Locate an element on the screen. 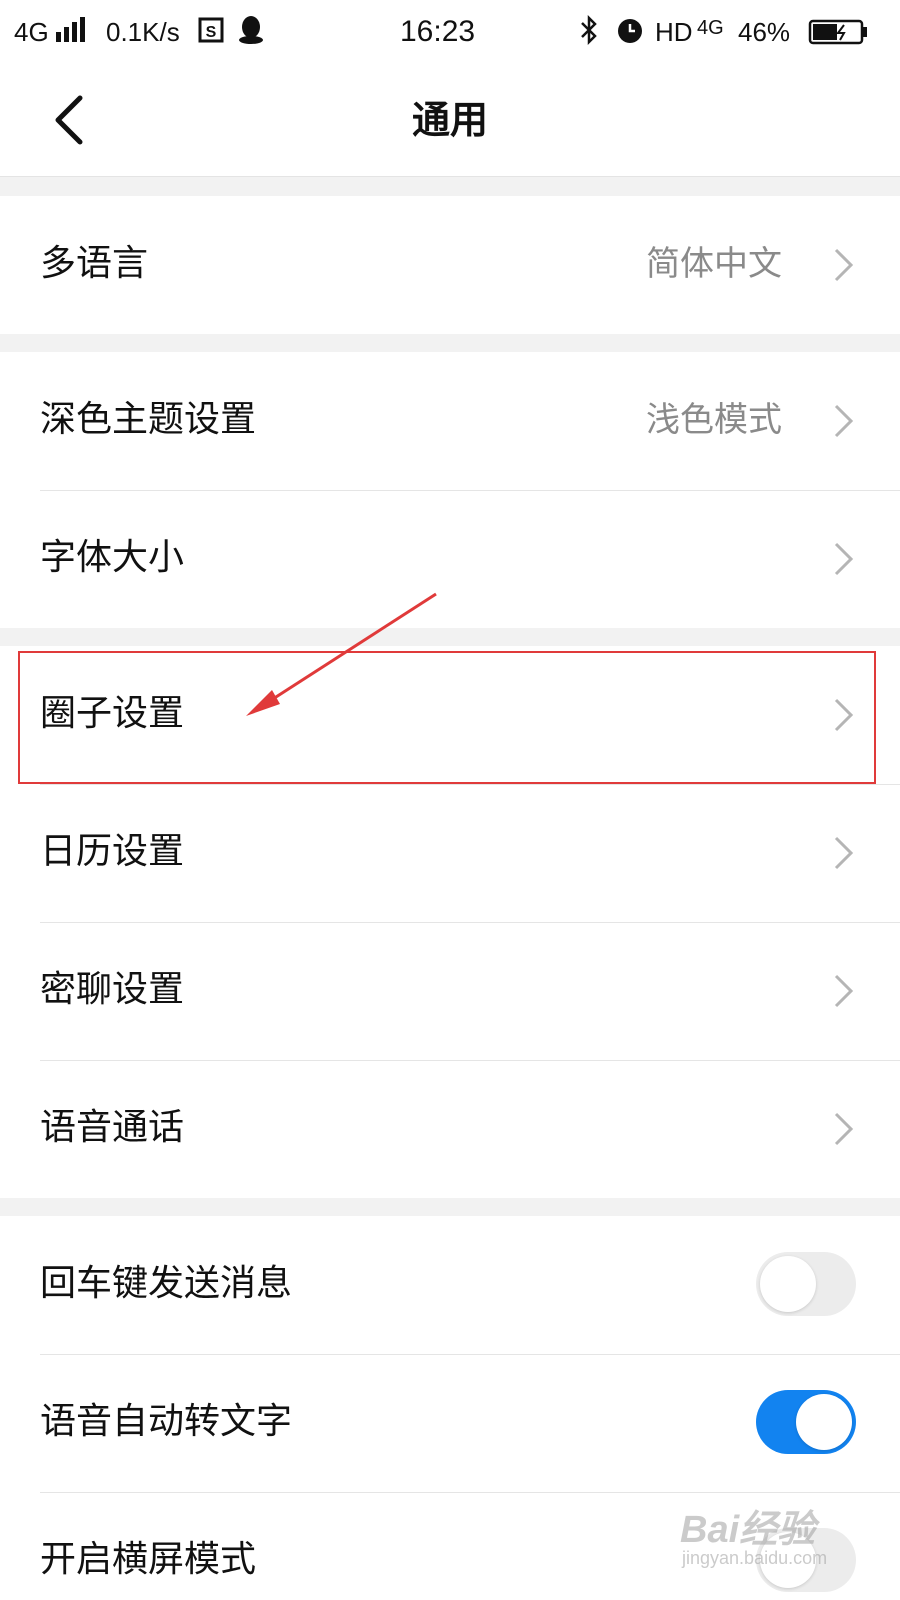 The width and height of the screenshot is (900, 1600). voice-to-text-toggle is located at coordinates (806, 1422).